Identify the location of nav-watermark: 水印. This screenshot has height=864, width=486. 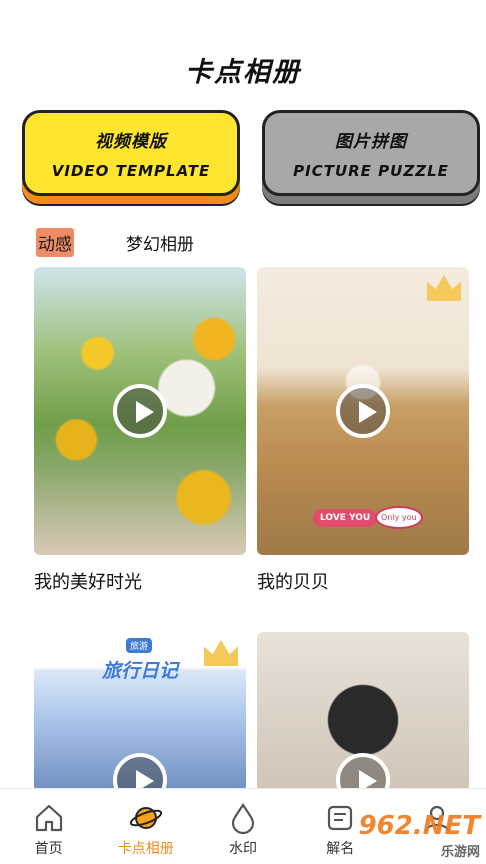
(242, 826).